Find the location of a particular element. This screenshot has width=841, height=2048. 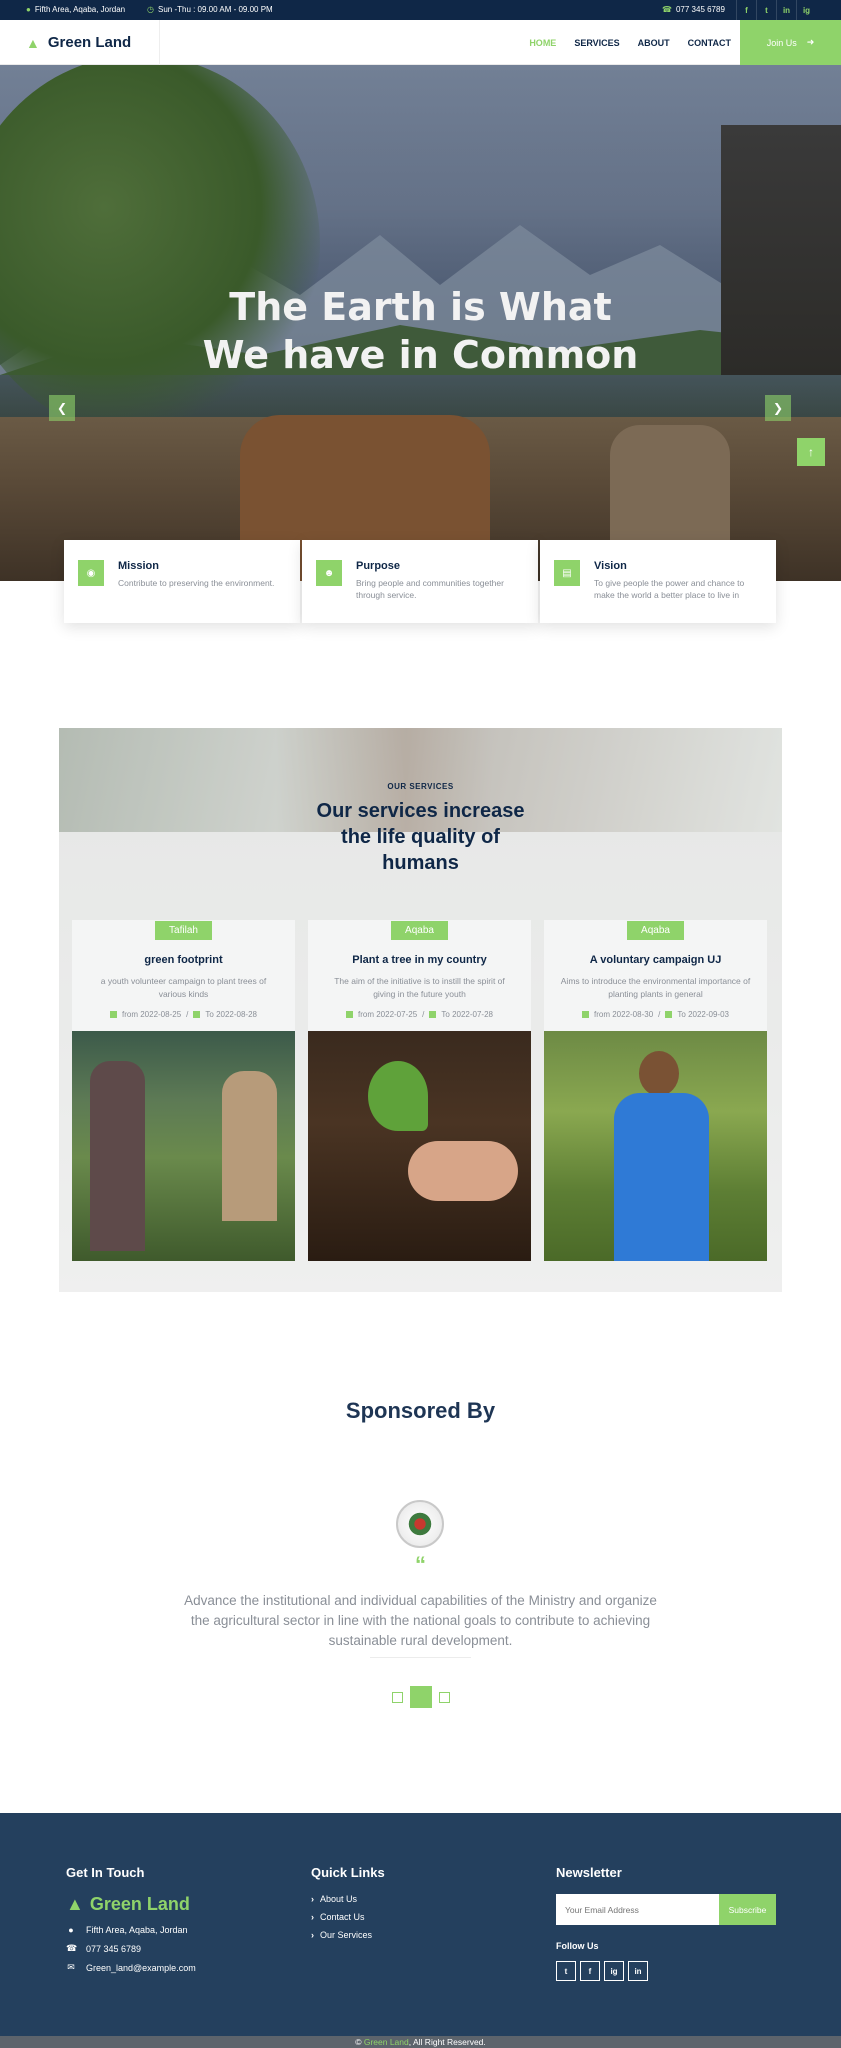

footer-phone: ☎ 077 345 6789 is located at coordinates (131, 1948).